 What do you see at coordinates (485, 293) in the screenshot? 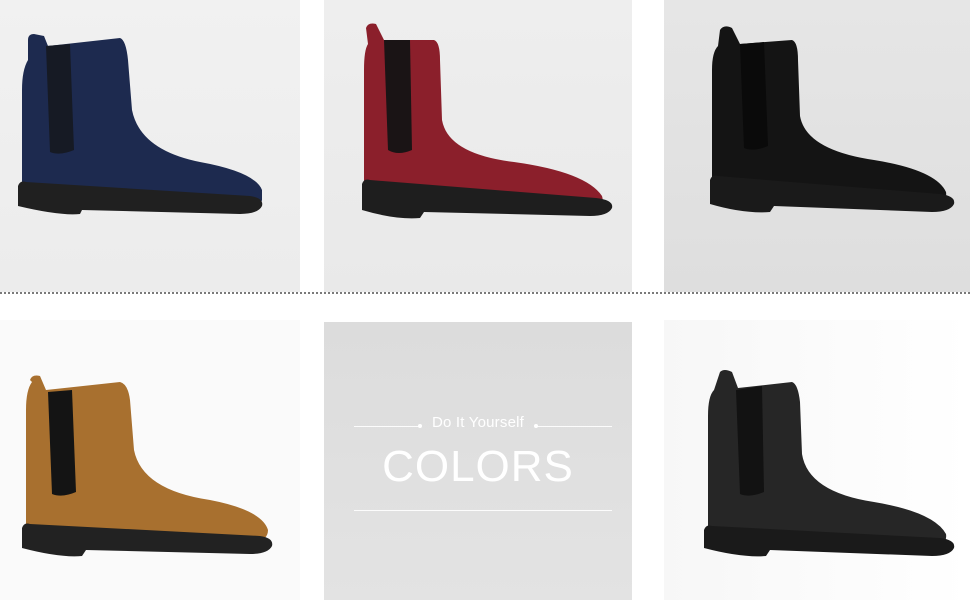
I see `dotted-divider` at bounding box center [485, 293].